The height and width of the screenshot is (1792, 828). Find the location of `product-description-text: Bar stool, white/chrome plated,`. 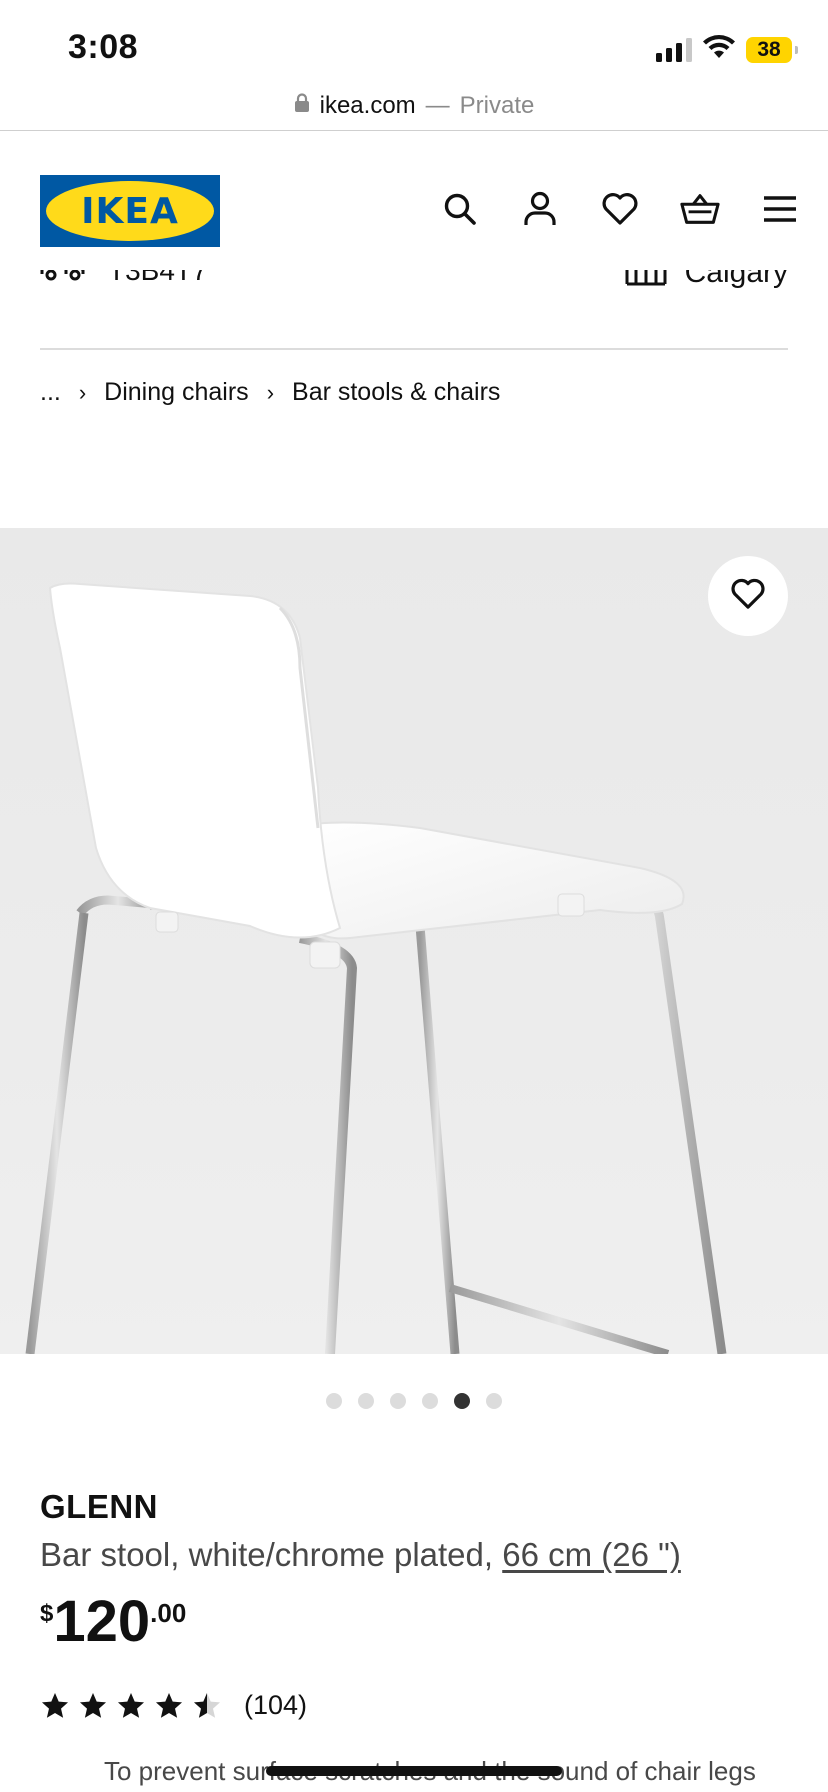

product-description-text: Bar stool, white/chrome plated, is located at coordinates (271, 1554).